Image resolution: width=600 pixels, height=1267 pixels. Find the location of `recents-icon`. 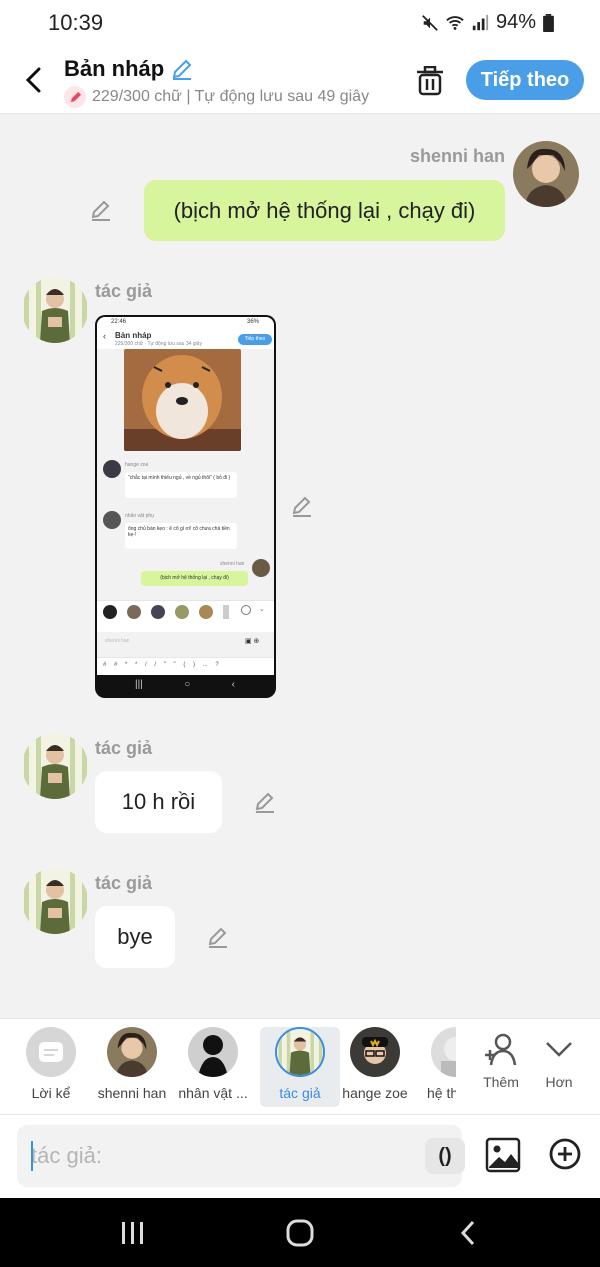

recents-icon is located at coordinates (132, 1233).